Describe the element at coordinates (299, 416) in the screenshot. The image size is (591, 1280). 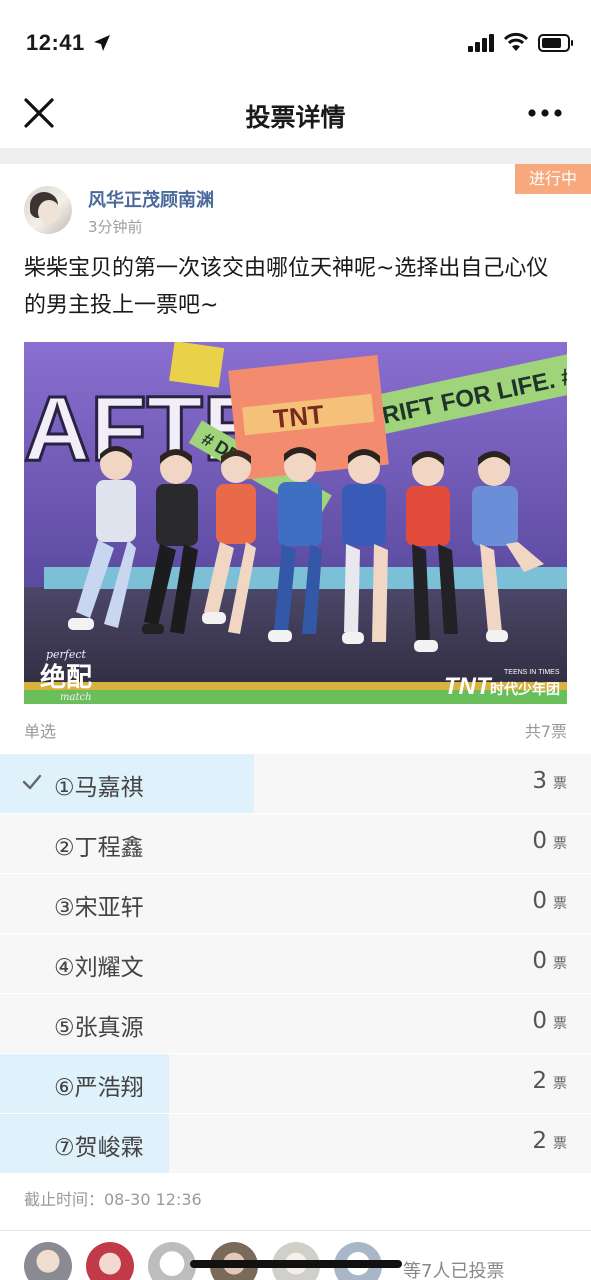
I see `flag-logo: TNT` at that location.